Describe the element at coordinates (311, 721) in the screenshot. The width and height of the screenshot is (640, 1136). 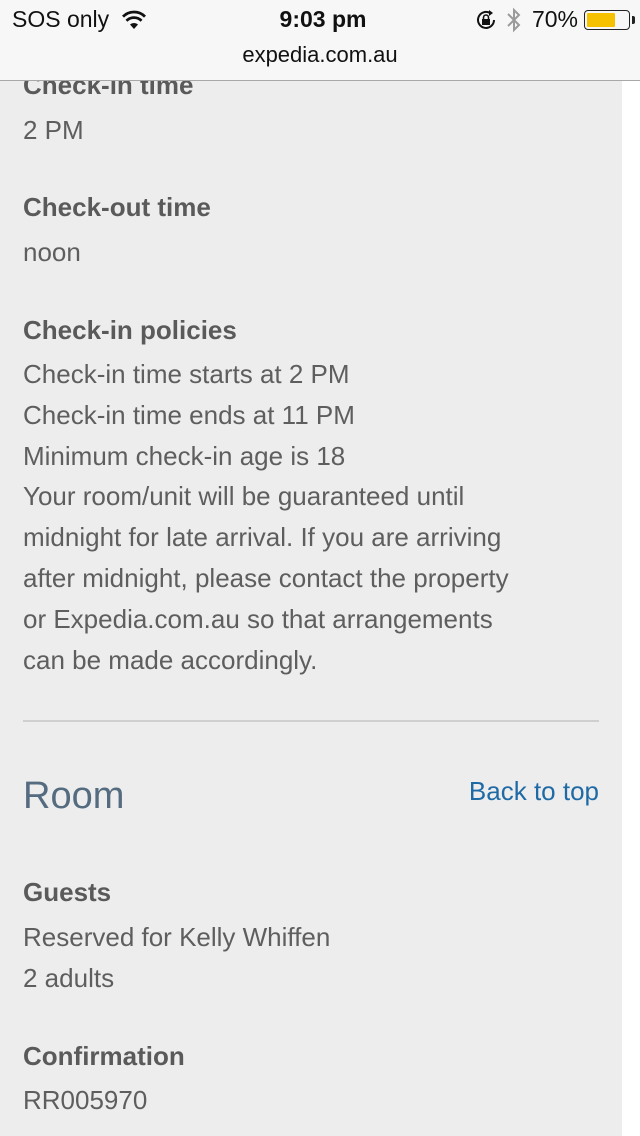
I see `section-divider` at that location.